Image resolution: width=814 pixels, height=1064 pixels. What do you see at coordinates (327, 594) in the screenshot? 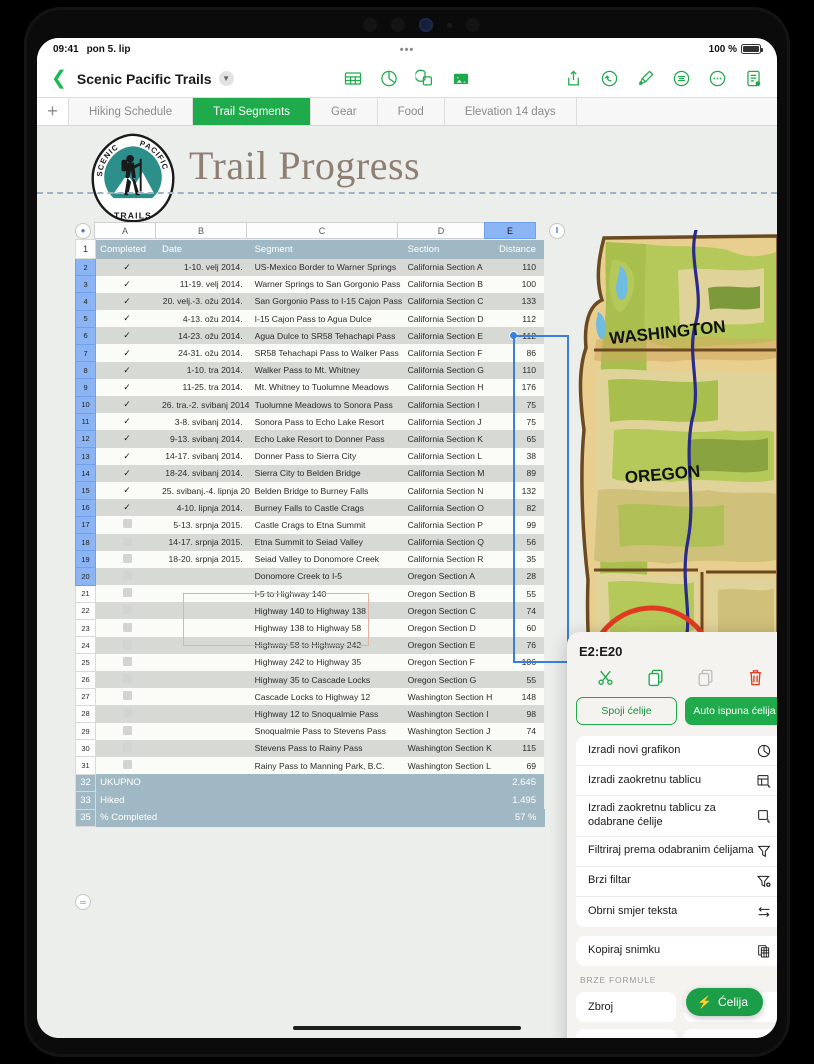
I see `segment-cell: I-5 to Highway 140` at bounding box center [327, 594].